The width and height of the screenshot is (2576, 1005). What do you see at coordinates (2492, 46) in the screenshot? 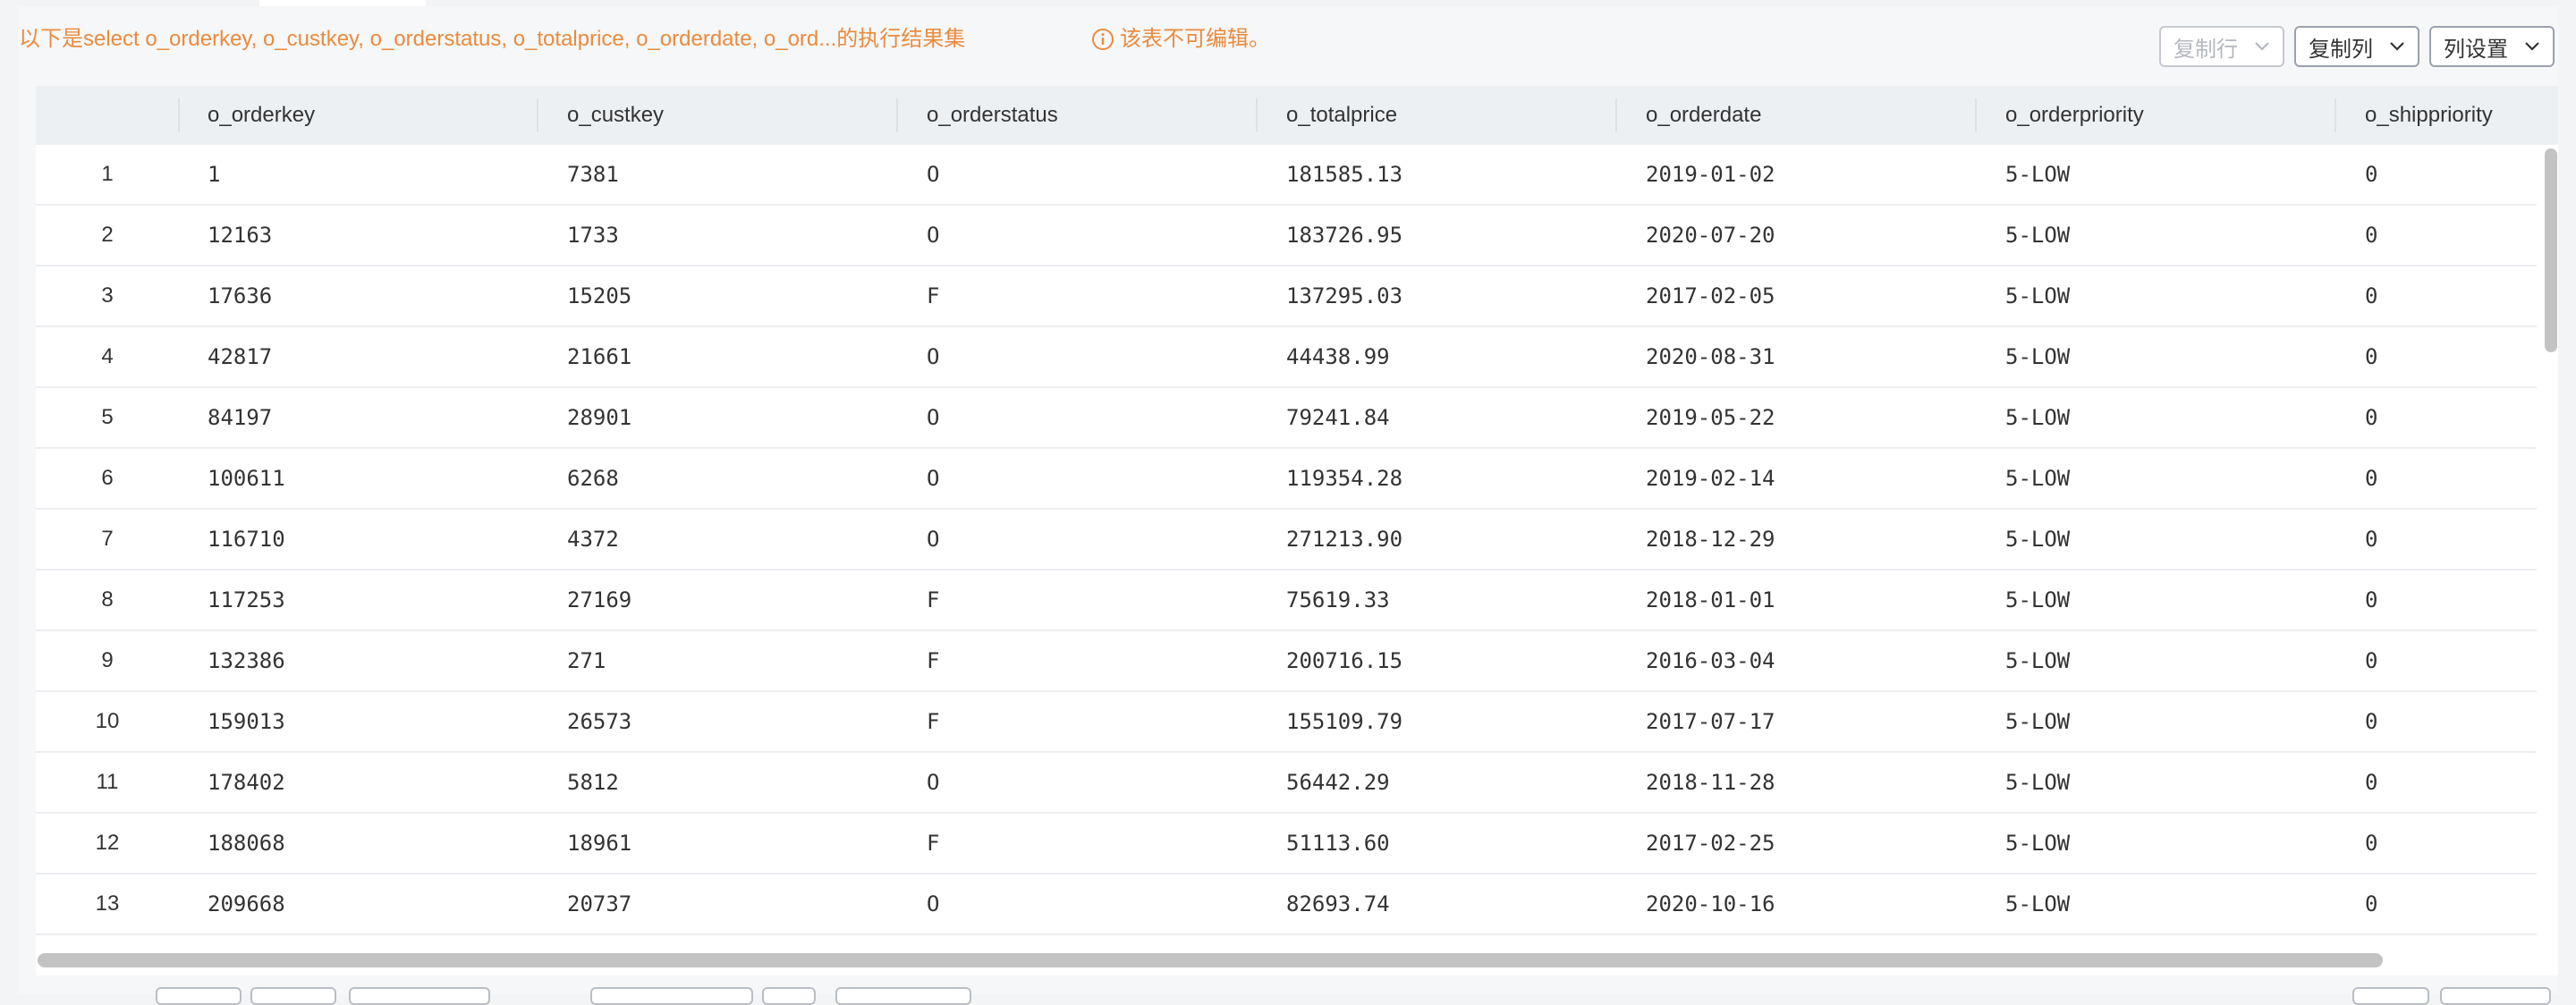
I see `column-settings-button: 列设置` at bounding box center [2492, 46].